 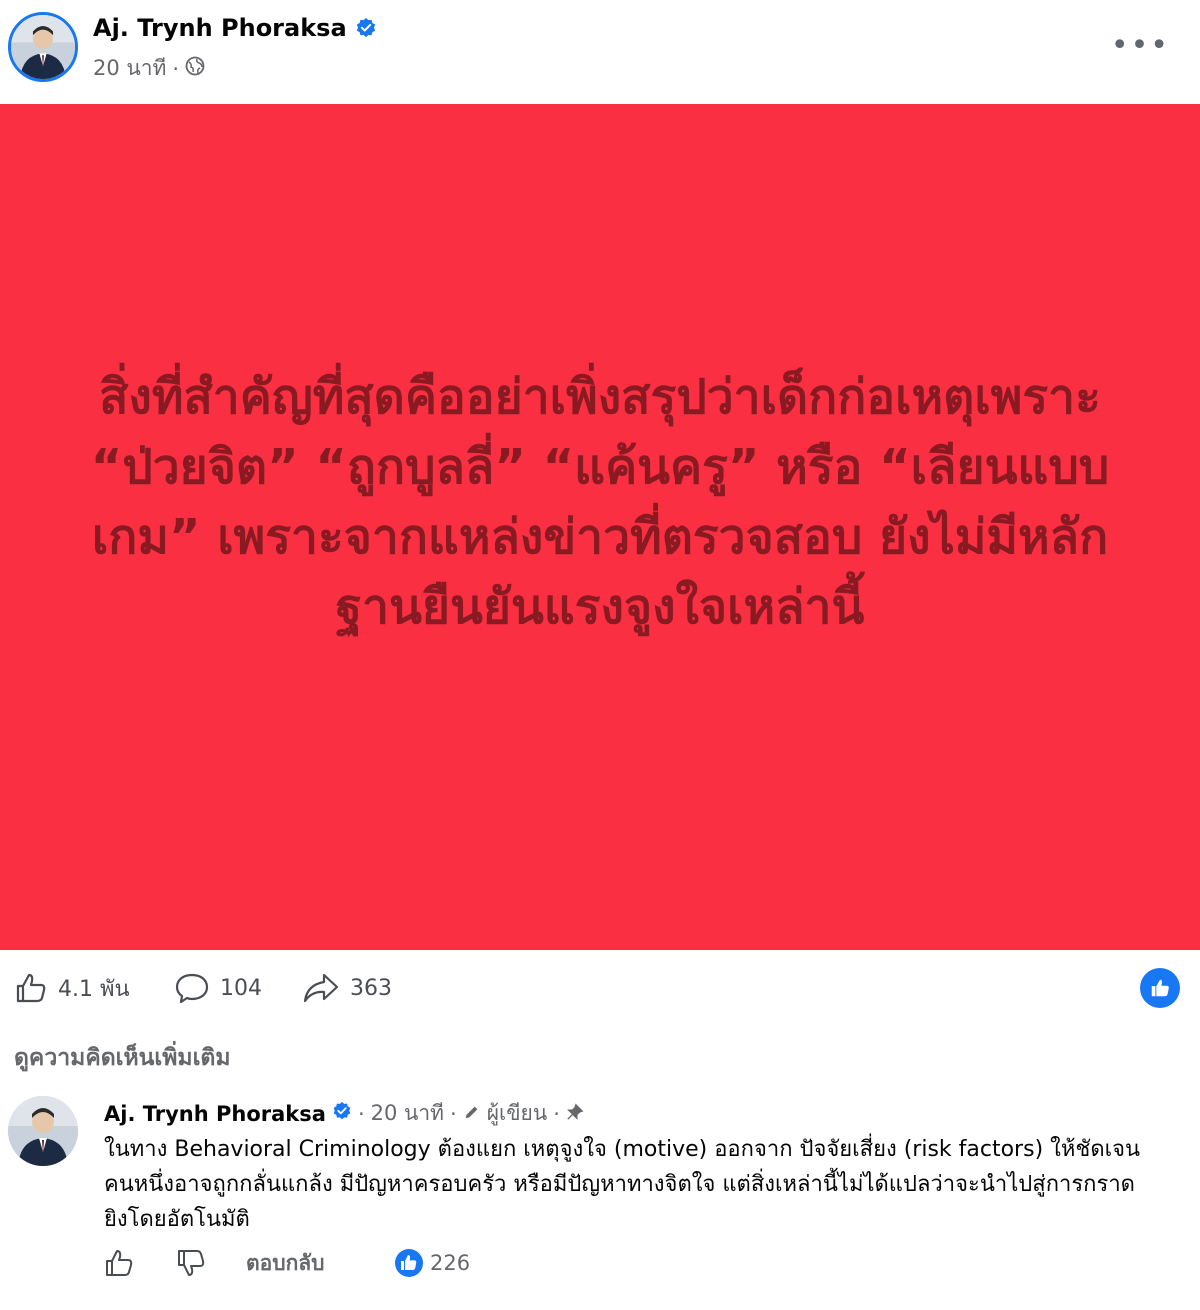 What do you see at coordinates (192, 988) in the screenshot?
I see `comment-bubble-icon` at bounding box center [192, 988].